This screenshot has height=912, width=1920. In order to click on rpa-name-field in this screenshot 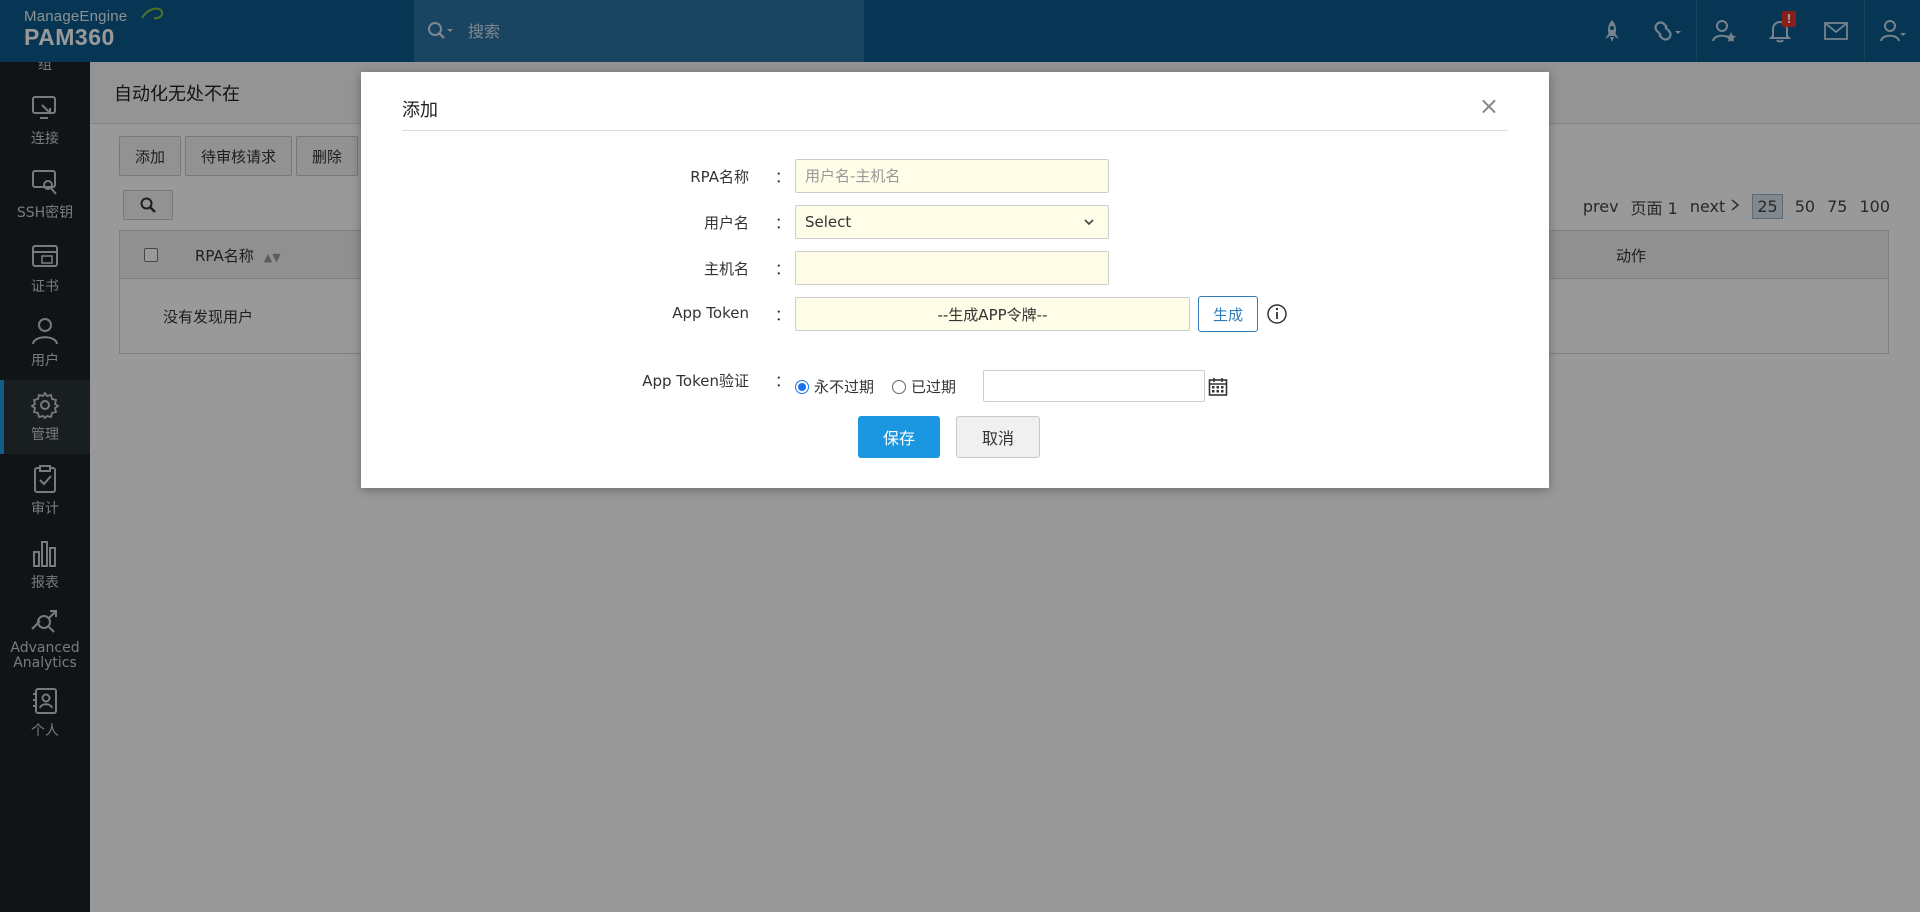, I will do `click(952, 176)`.